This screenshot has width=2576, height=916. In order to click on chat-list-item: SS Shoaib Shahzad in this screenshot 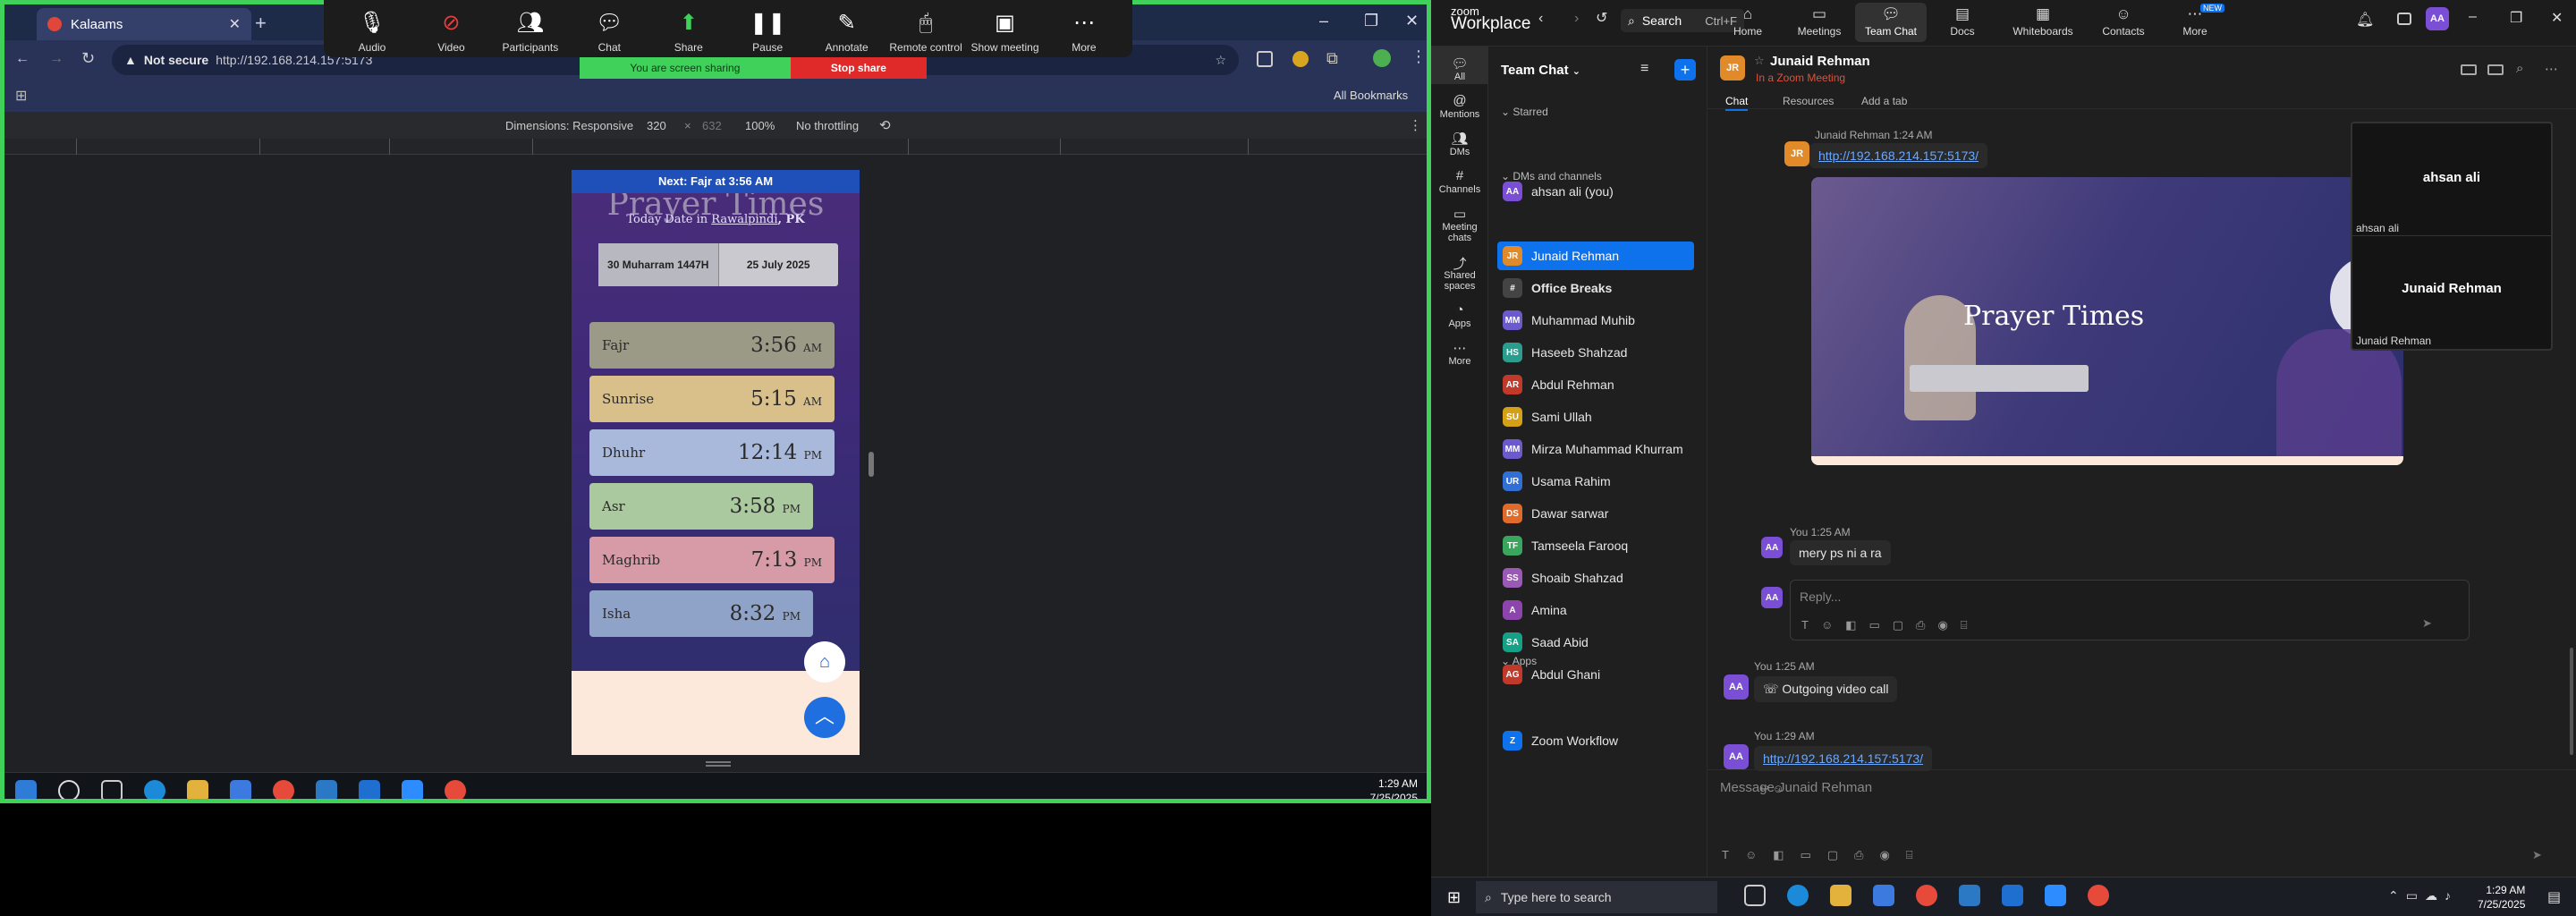, I will do `click(1595, 578)`.